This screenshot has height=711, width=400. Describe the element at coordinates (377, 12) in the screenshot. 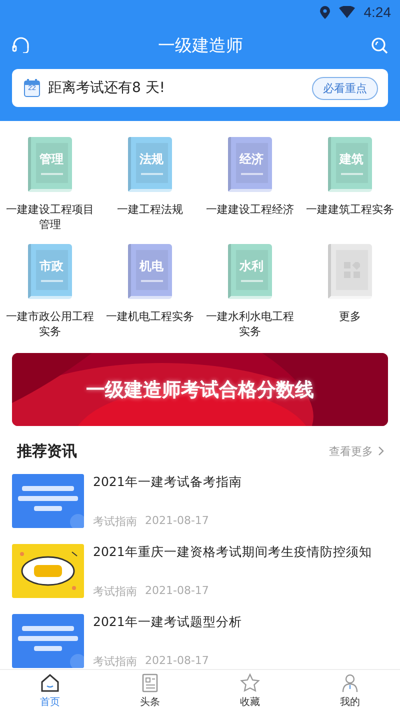

I see `status-time: 4:24` at that location.